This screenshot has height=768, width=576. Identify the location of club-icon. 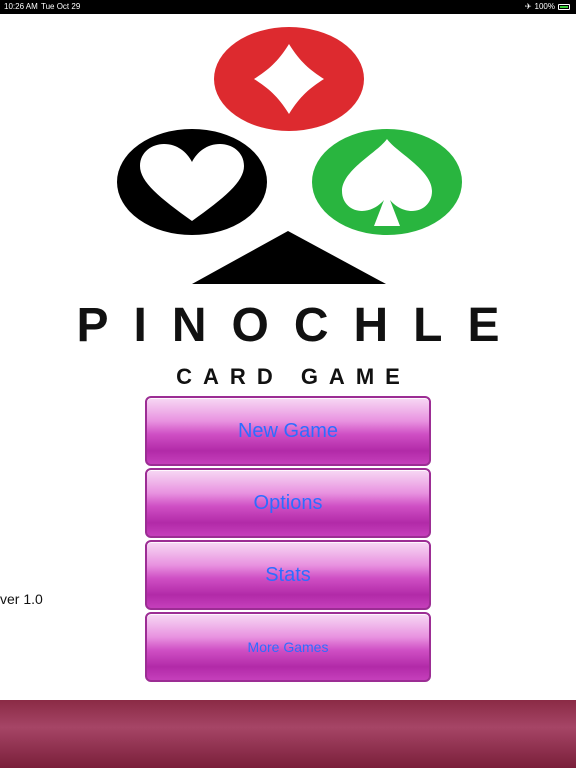
(289, 257).